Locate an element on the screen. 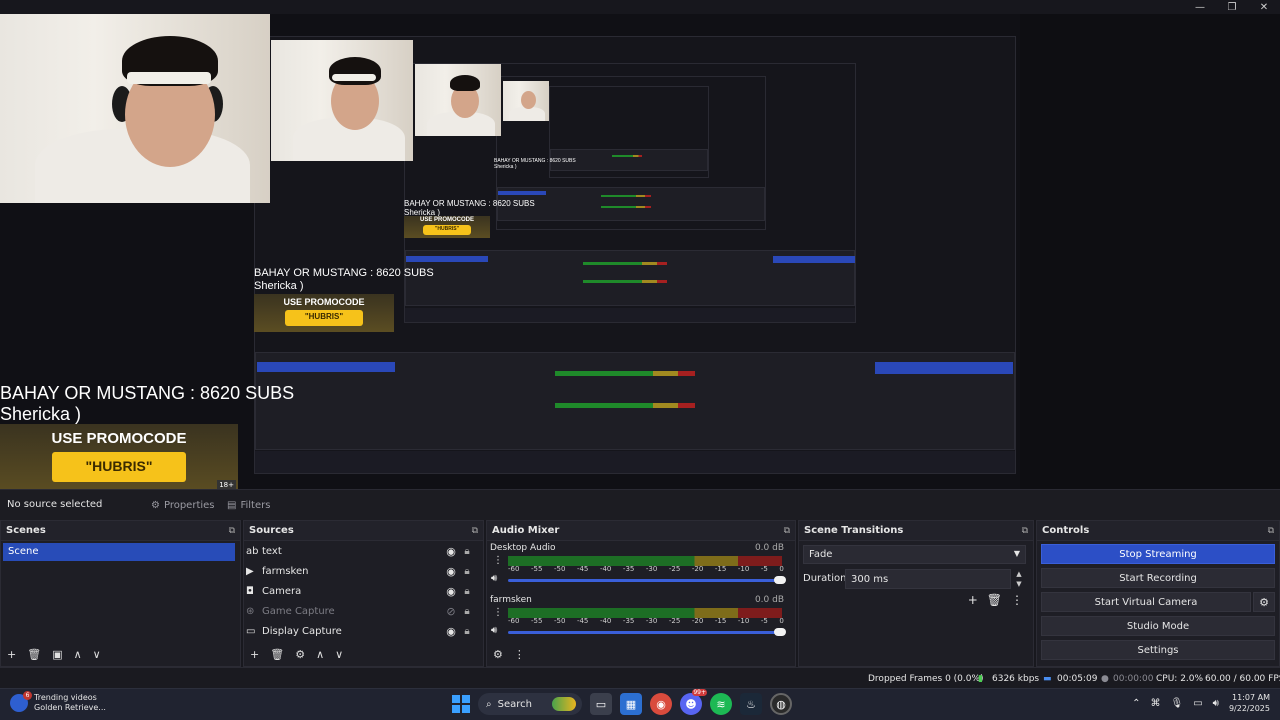  taskbar-search: ⌕ Search is located at coordinates (530, 704).